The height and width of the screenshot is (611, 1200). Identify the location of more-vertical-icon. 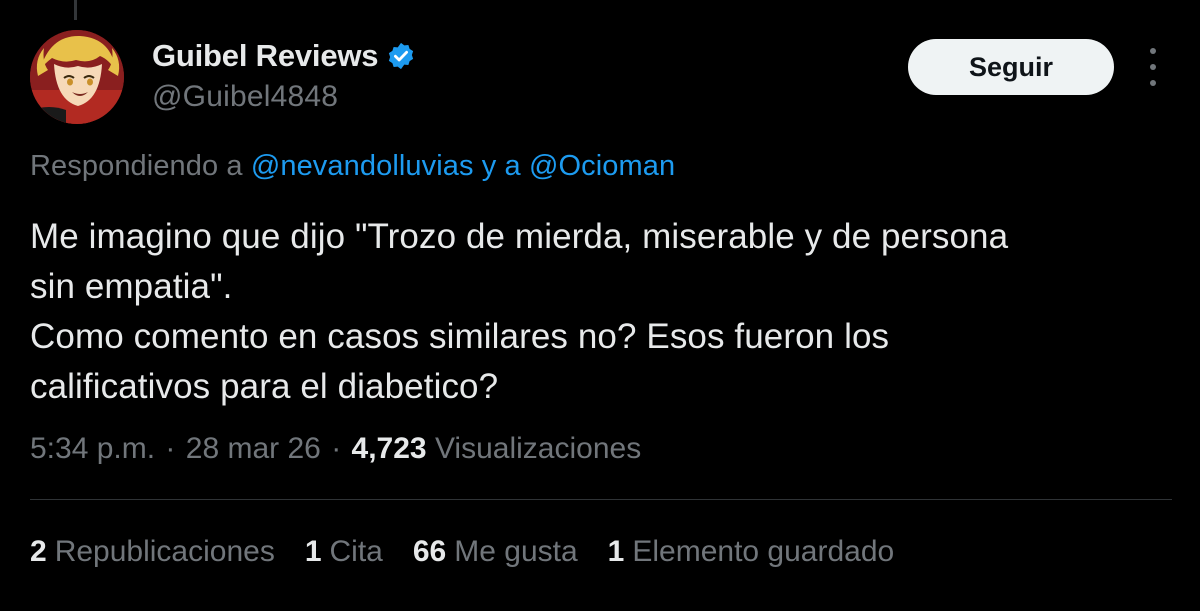
(1153, 67).